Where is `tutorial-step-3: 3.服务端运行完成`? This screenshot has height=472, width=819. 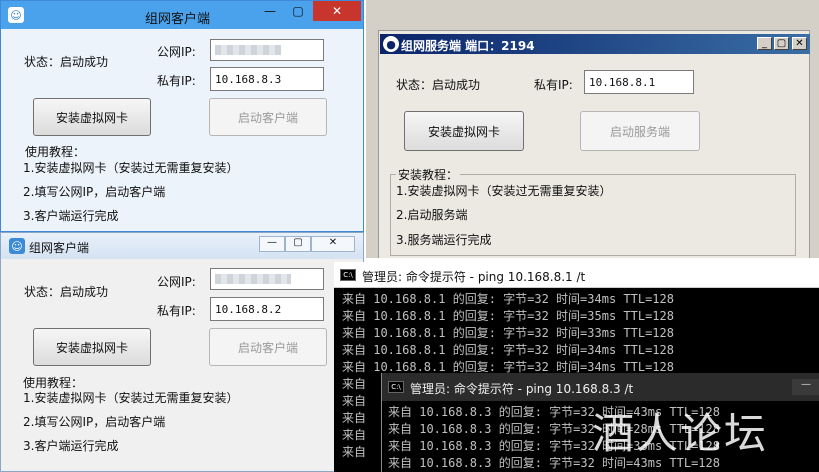 tutorial-step-3: 3.服务端运行完成 is located at coordinates (444, 240).